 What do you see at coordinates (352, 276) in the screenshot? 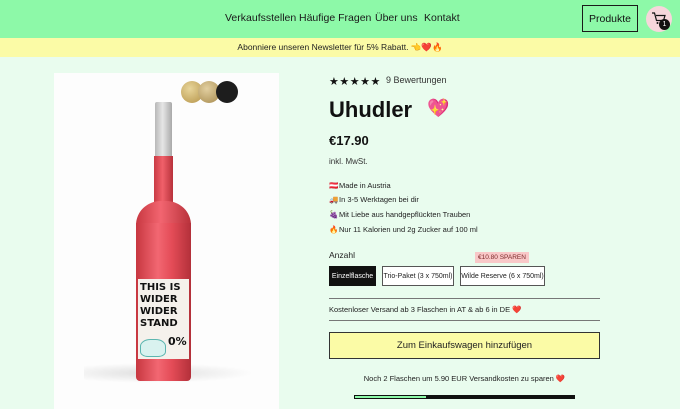
I see `option-single-bottle: Einzelflasche` at bounding box center [352, 276].